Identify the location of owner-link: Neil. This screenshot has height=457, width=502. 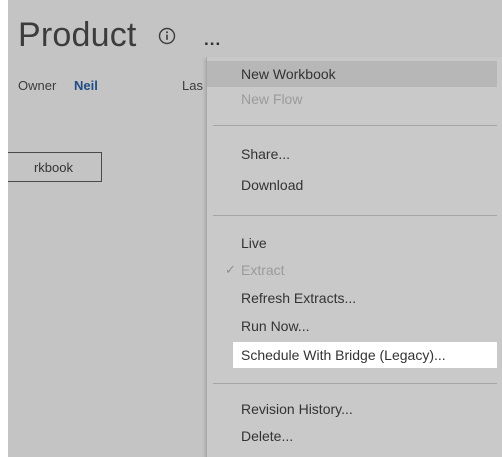
(86, 85).